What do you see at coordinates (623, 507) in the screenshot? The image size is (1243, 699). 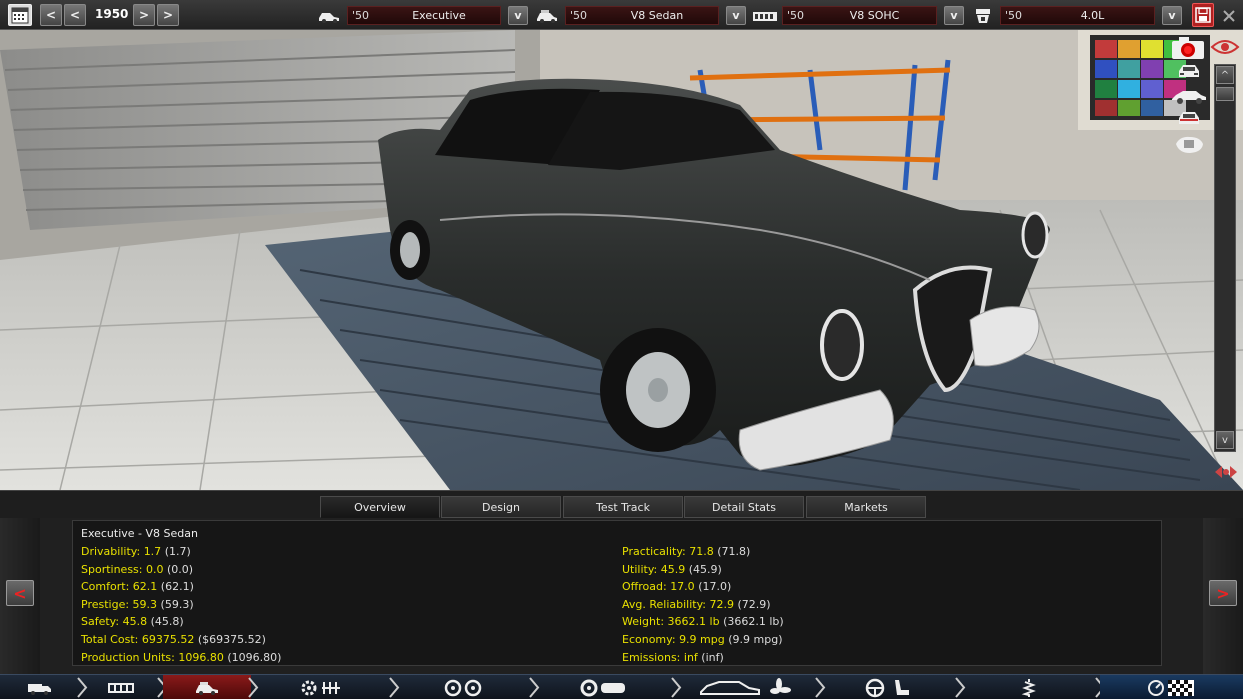 I see `tab-test-track: Test Track` at bounding box center [623, 507].